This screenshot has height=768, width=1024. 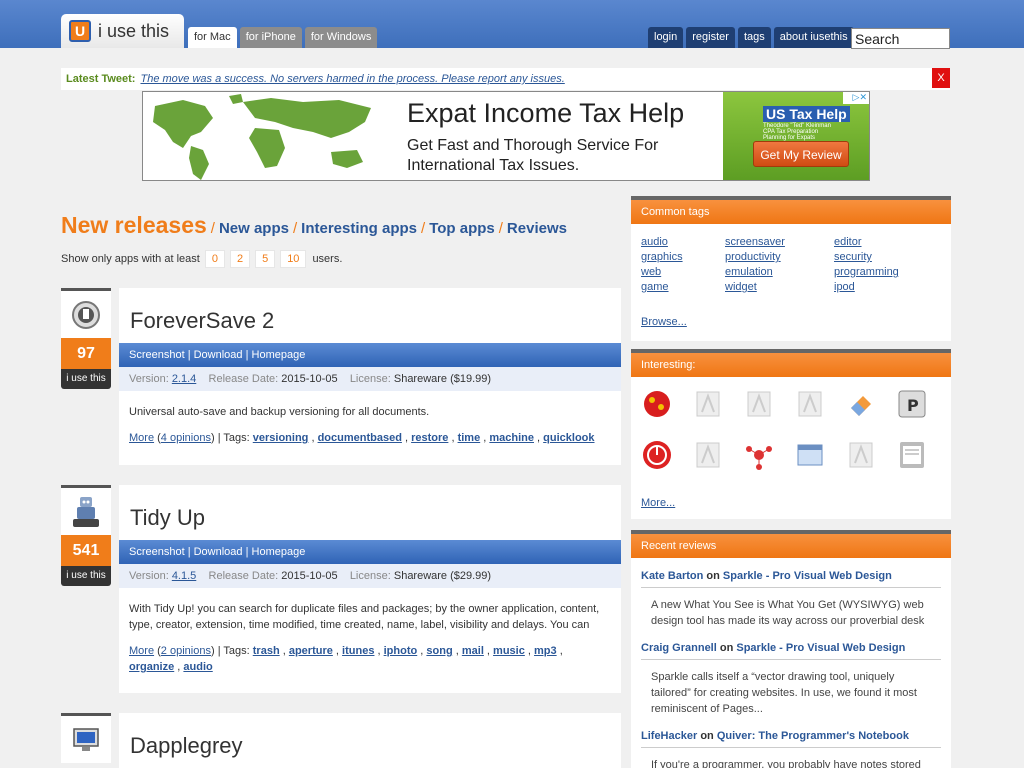 I want to click on license-value: Shareware ($29.99), so click(x=442, y=576).